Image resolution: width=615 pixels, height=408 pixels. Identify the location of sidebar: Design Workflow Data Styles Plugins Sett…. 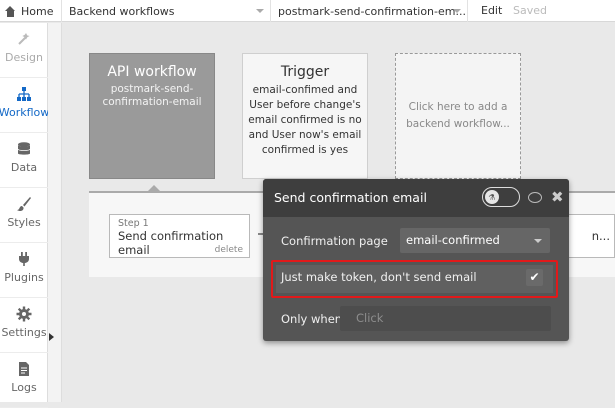
(25, 215).